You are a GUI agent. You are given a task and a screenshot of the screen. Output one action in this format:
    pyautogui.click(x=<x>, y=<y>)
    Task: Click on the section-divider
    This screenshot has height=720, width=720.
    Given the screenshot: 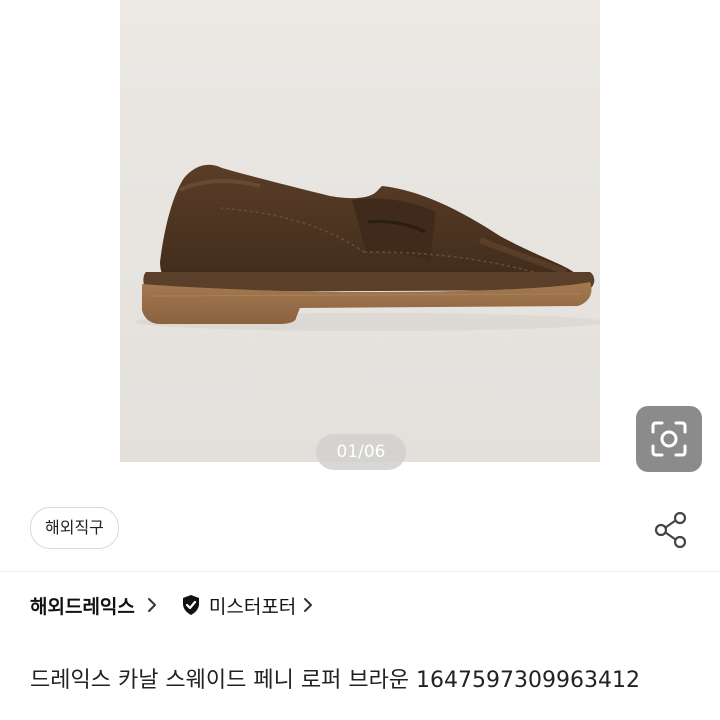 What is the action you would take?
    pyautogui.click(x=360, y=571)
    